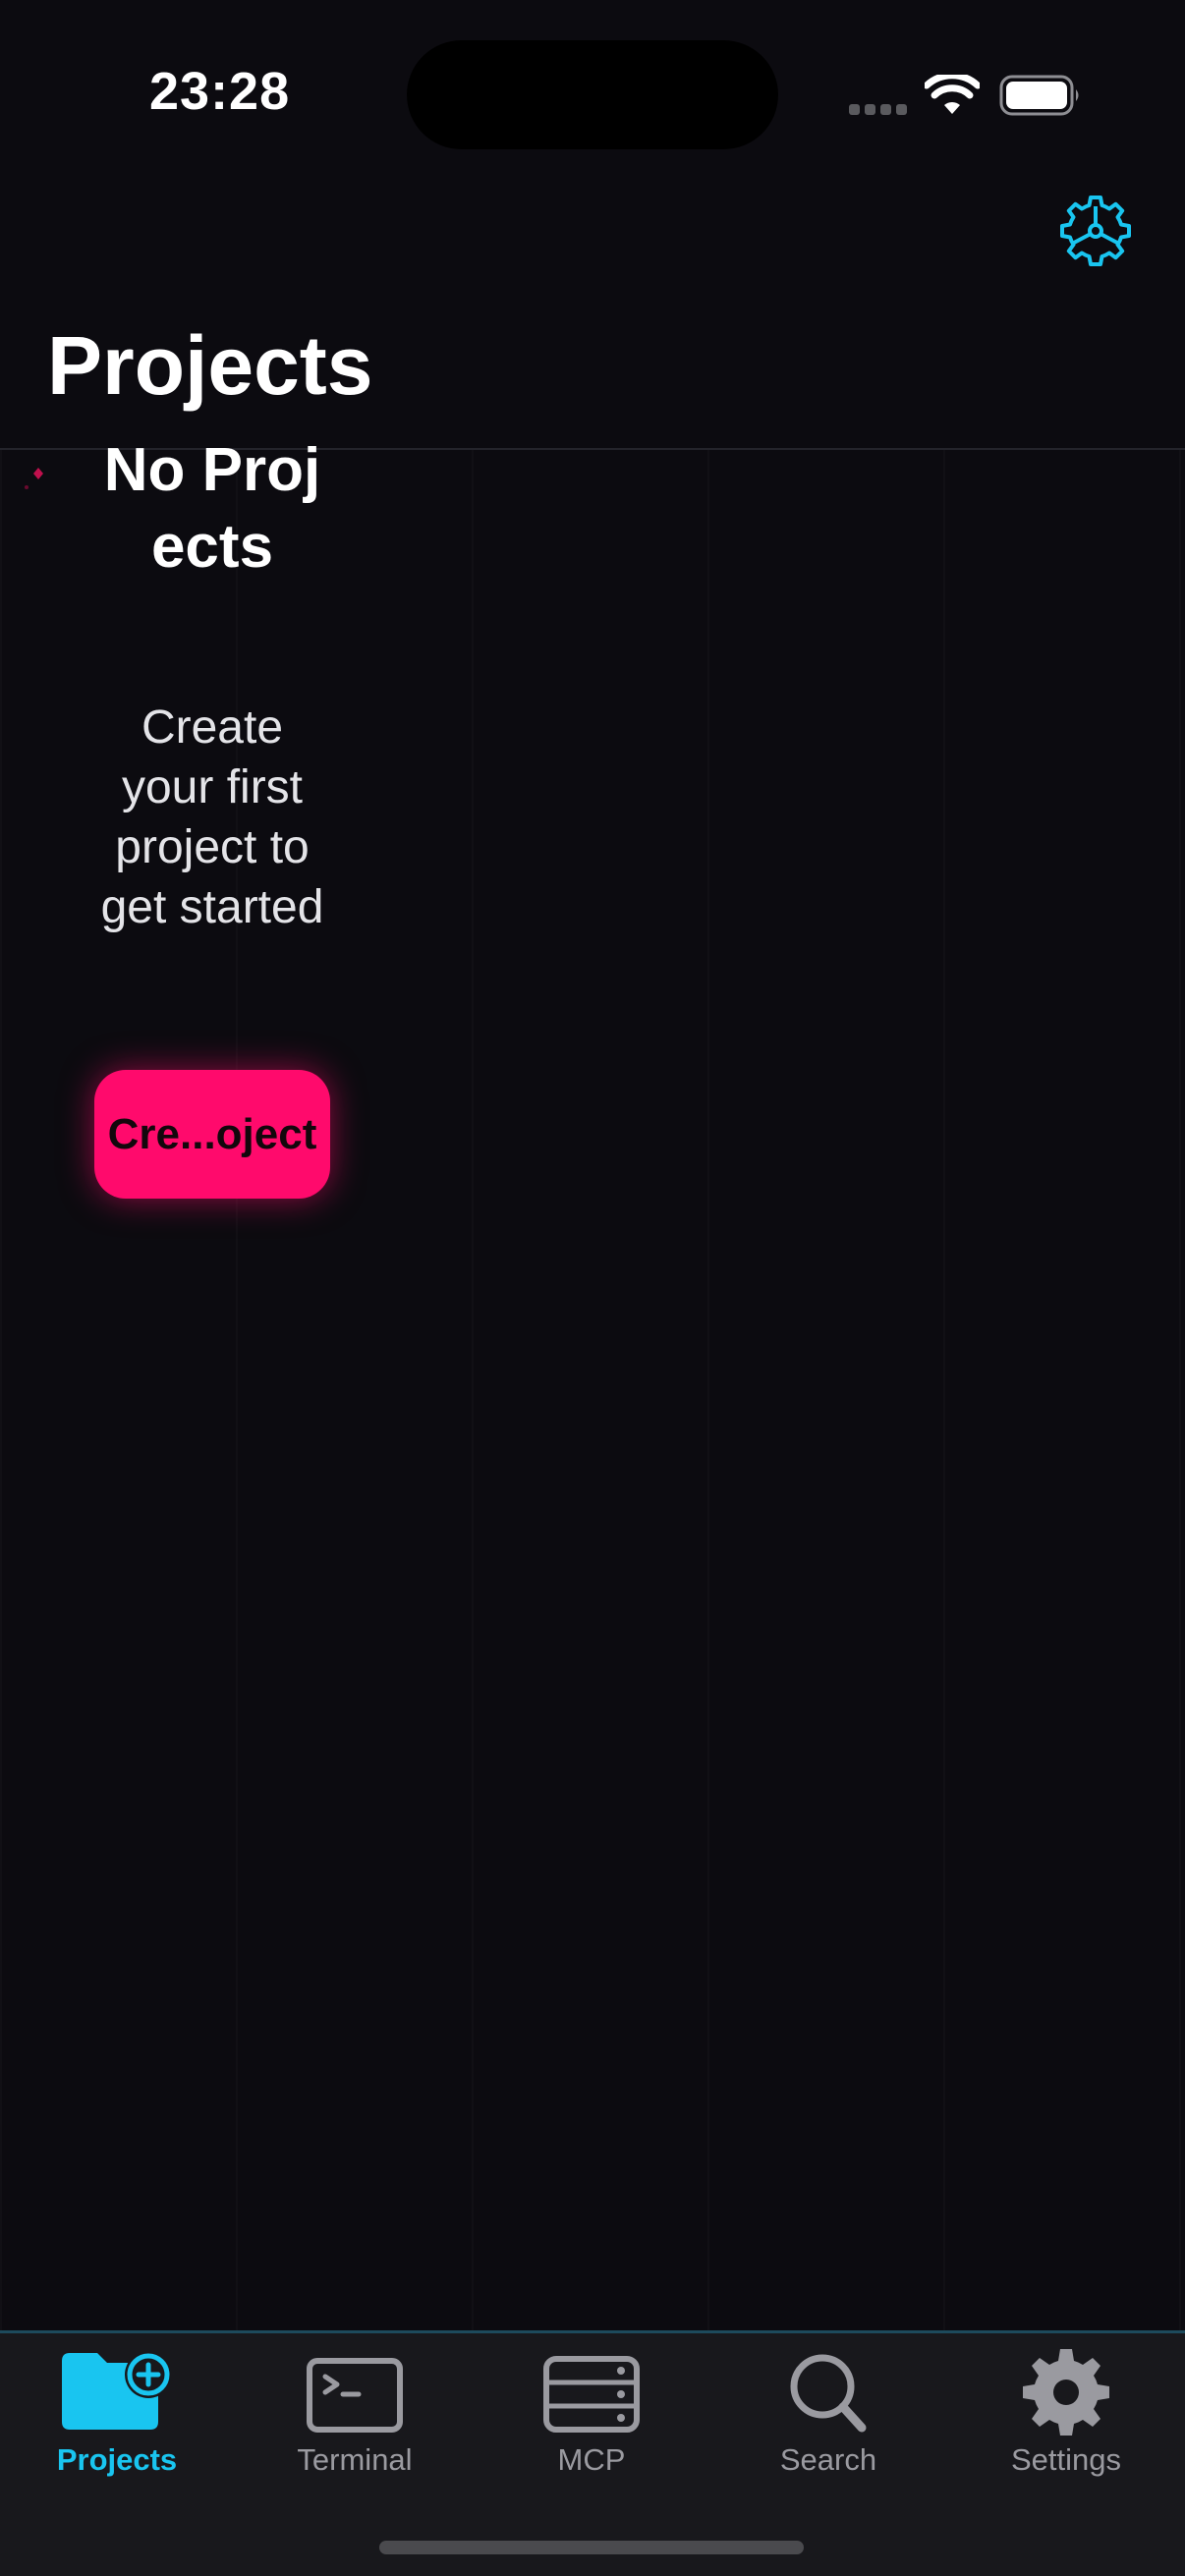 Image resolution: width=1185 pixels, height=2576 pixels. Describe the element at coordinates (592, 94) in the screenshot. I see `dynamic-island` at that location.